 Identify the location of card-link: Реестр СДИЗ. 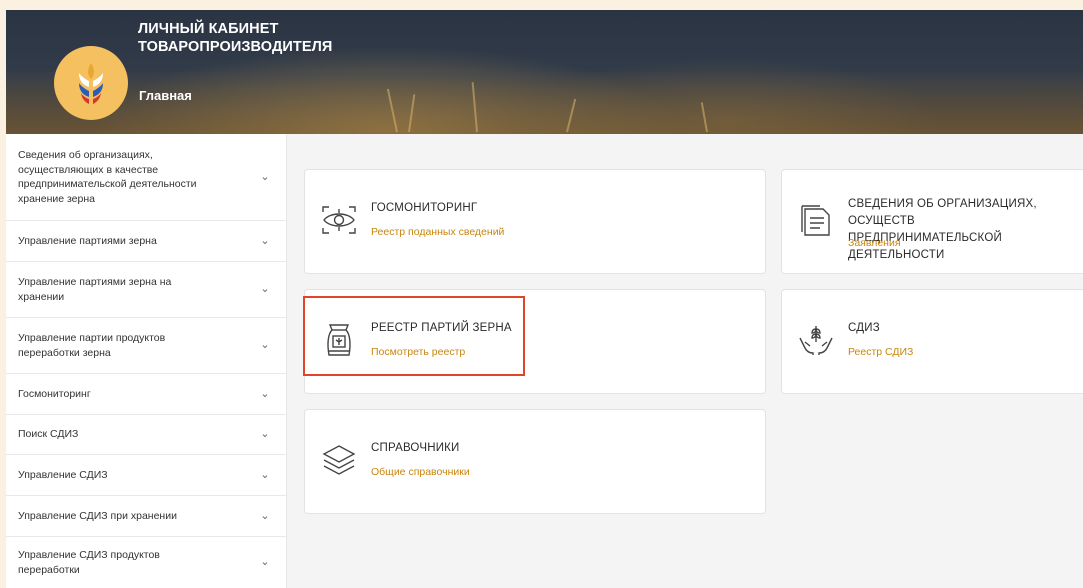
(880, 352).